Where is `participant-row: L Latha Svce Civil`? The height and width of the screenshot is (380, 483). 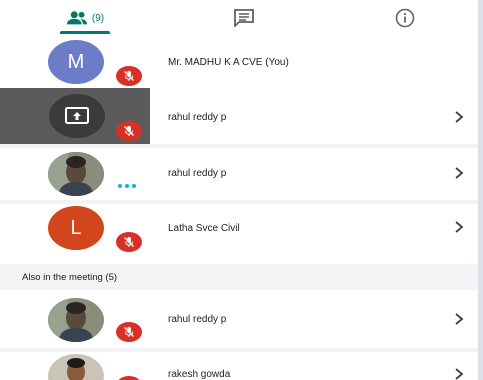
participant-row: L Latha Svce Civil is located at coordinates (239, 232).